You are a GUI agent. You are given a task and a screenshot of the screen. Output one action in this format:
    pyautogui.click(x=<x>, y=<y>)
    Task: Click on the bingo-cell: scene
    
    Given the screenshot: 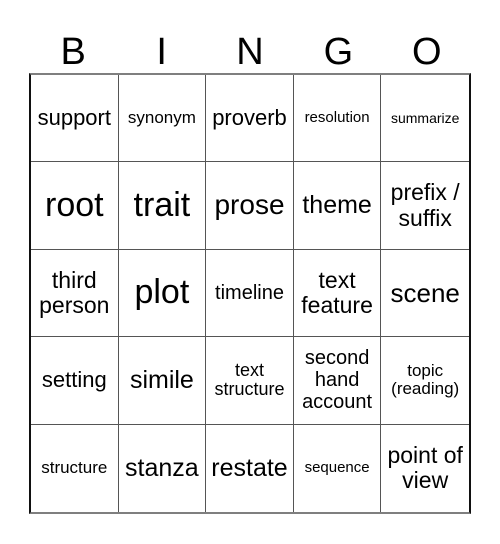 What is the action you would take?
    pyautogui.click(x=425, y=294)
    